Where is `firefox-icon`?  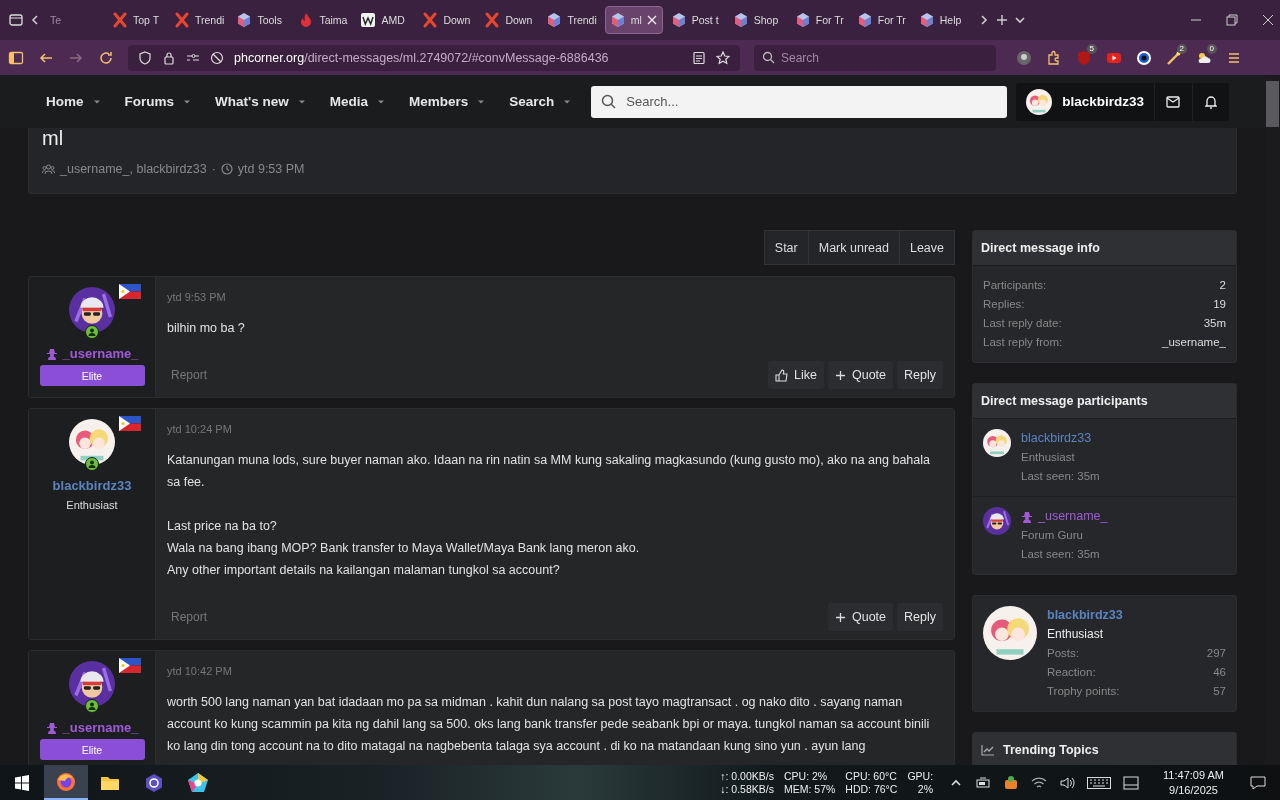
firefox-icon is located at coordinates (66, 781).